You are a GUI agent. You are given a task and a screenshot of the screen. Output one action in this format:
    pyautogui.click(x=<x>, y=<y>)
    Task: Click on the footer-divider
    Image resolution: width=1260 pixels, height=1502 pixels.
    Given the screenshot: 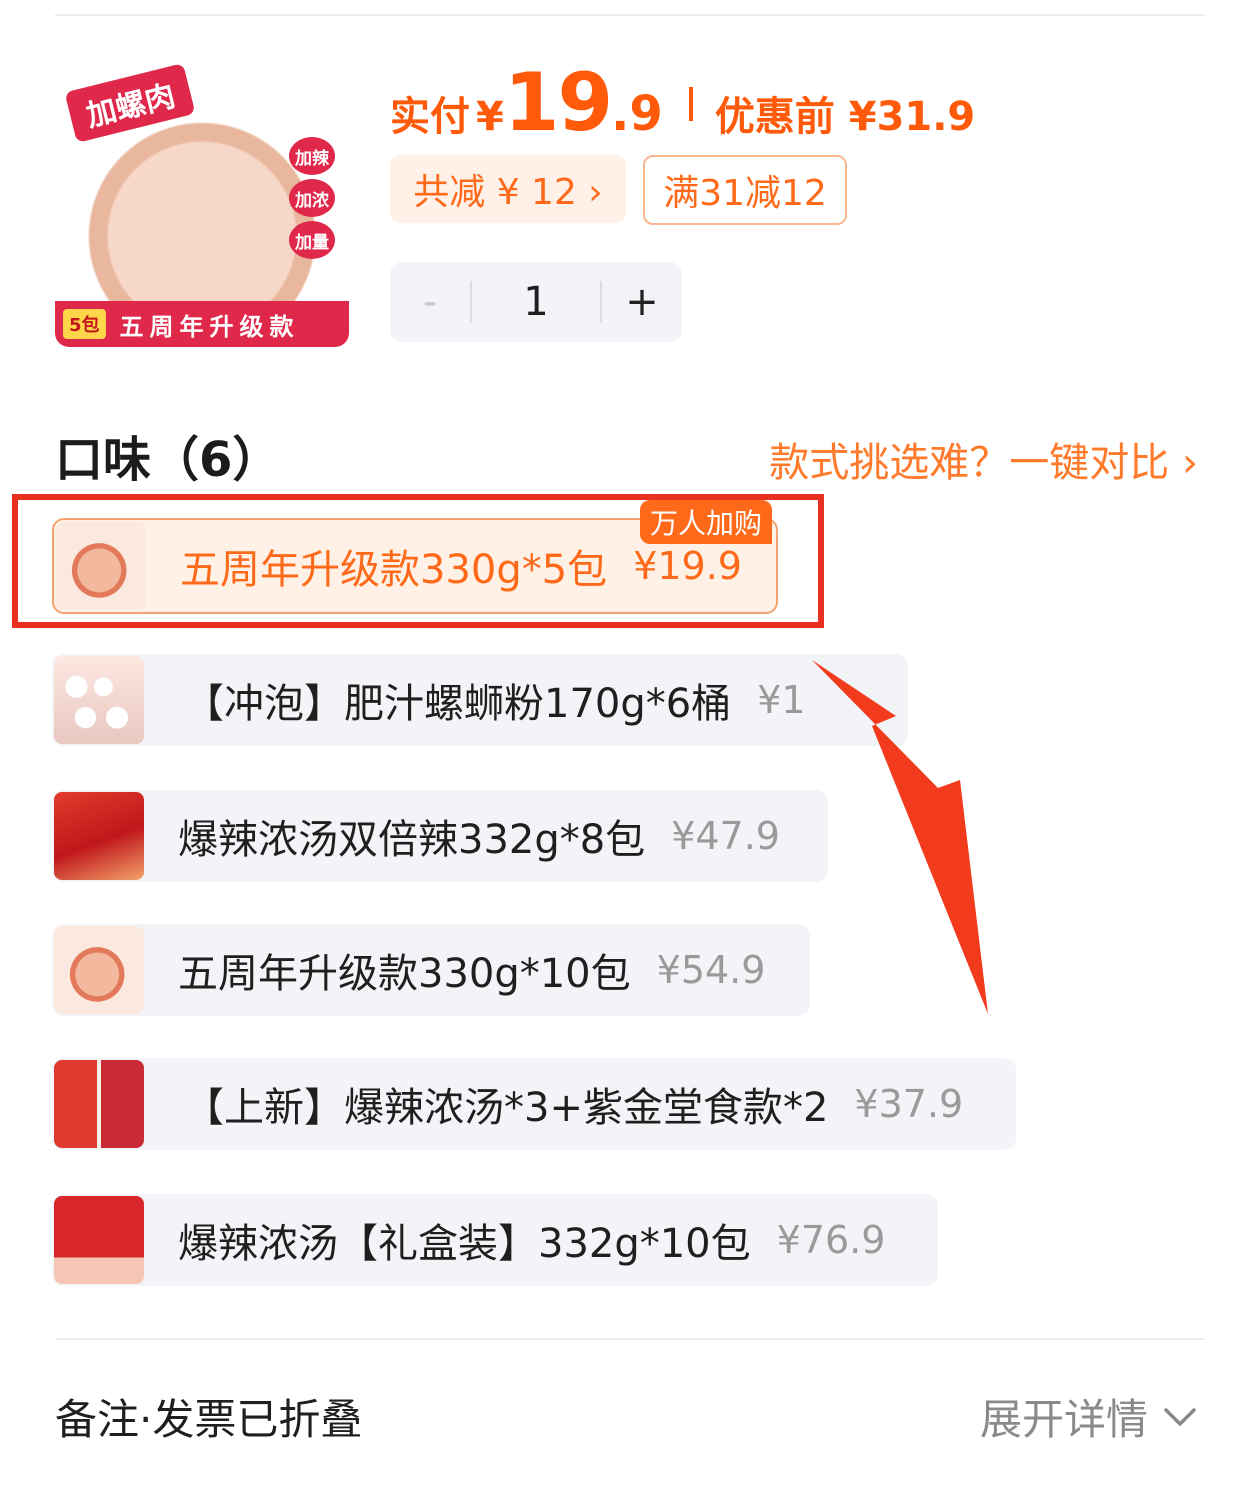 What is the action you would take?
    pyautogui.click(x=630, y=1339)
    